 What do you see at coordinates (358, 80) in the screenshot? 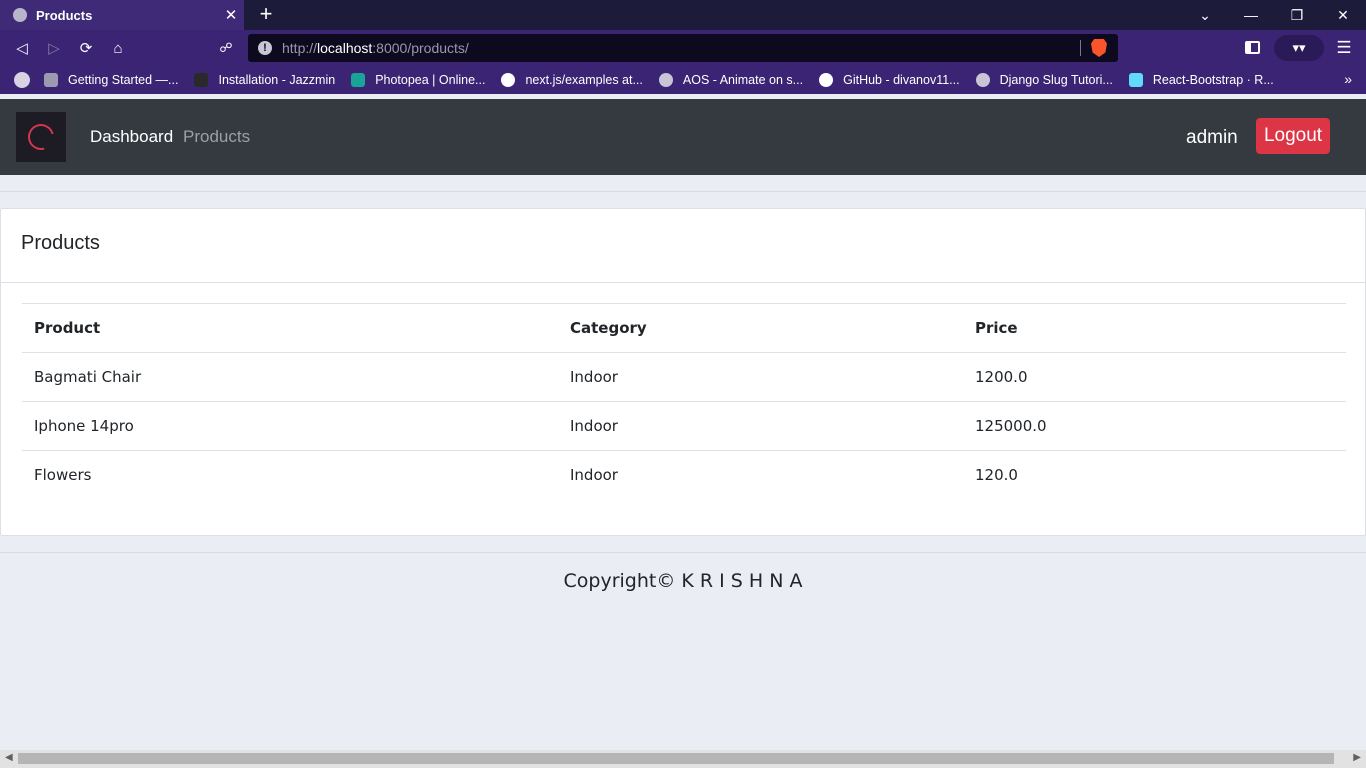
I see `photopea-icon` at bounding box center [358, 80].